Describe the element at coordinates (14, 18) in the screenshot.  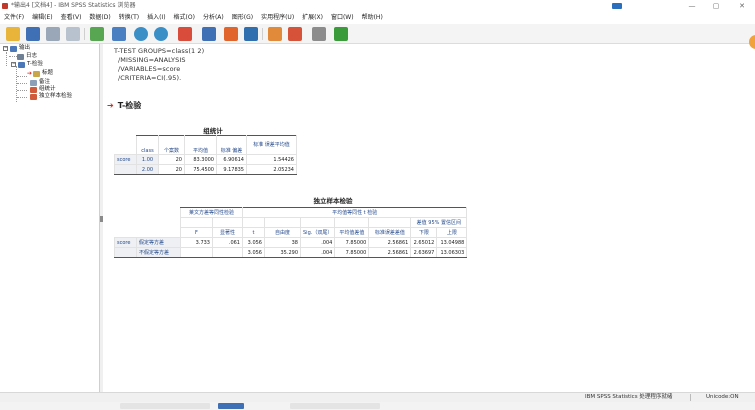
I see `menu-file: 文件(F)` at that location.